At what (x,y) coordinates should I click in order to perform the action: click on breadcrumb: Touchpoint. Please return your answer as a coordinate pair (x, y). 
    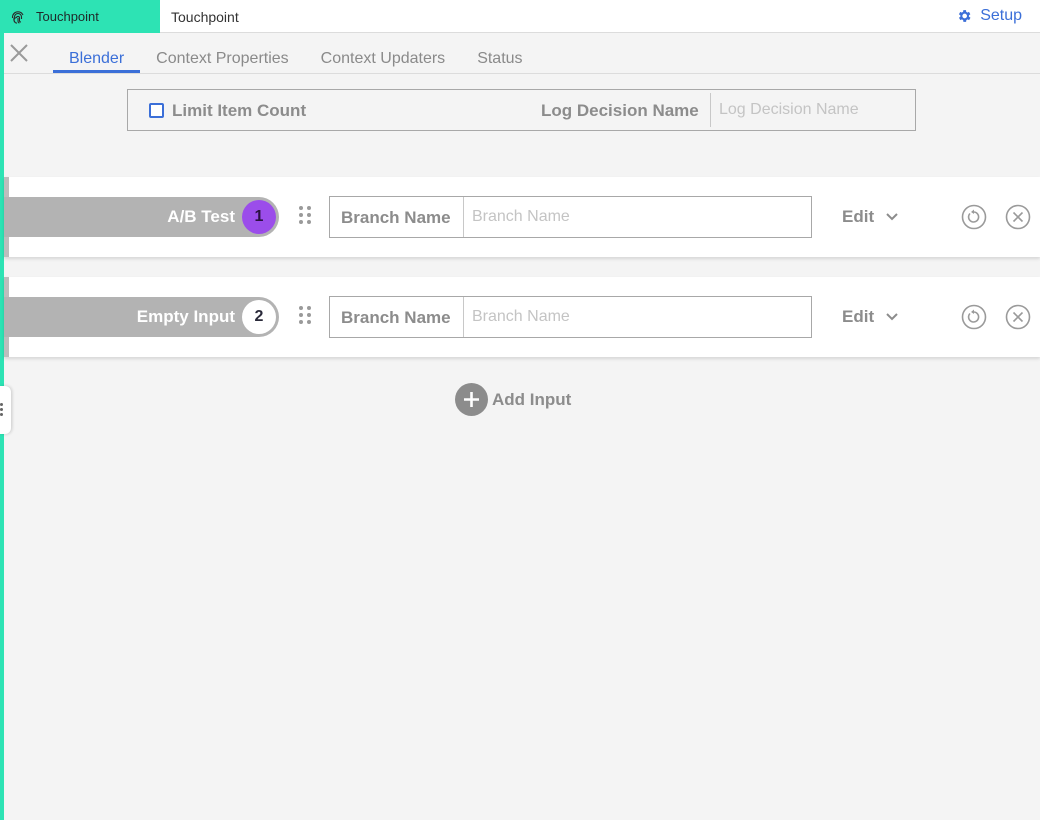
    Looking at the image, I should click on (205, 17).